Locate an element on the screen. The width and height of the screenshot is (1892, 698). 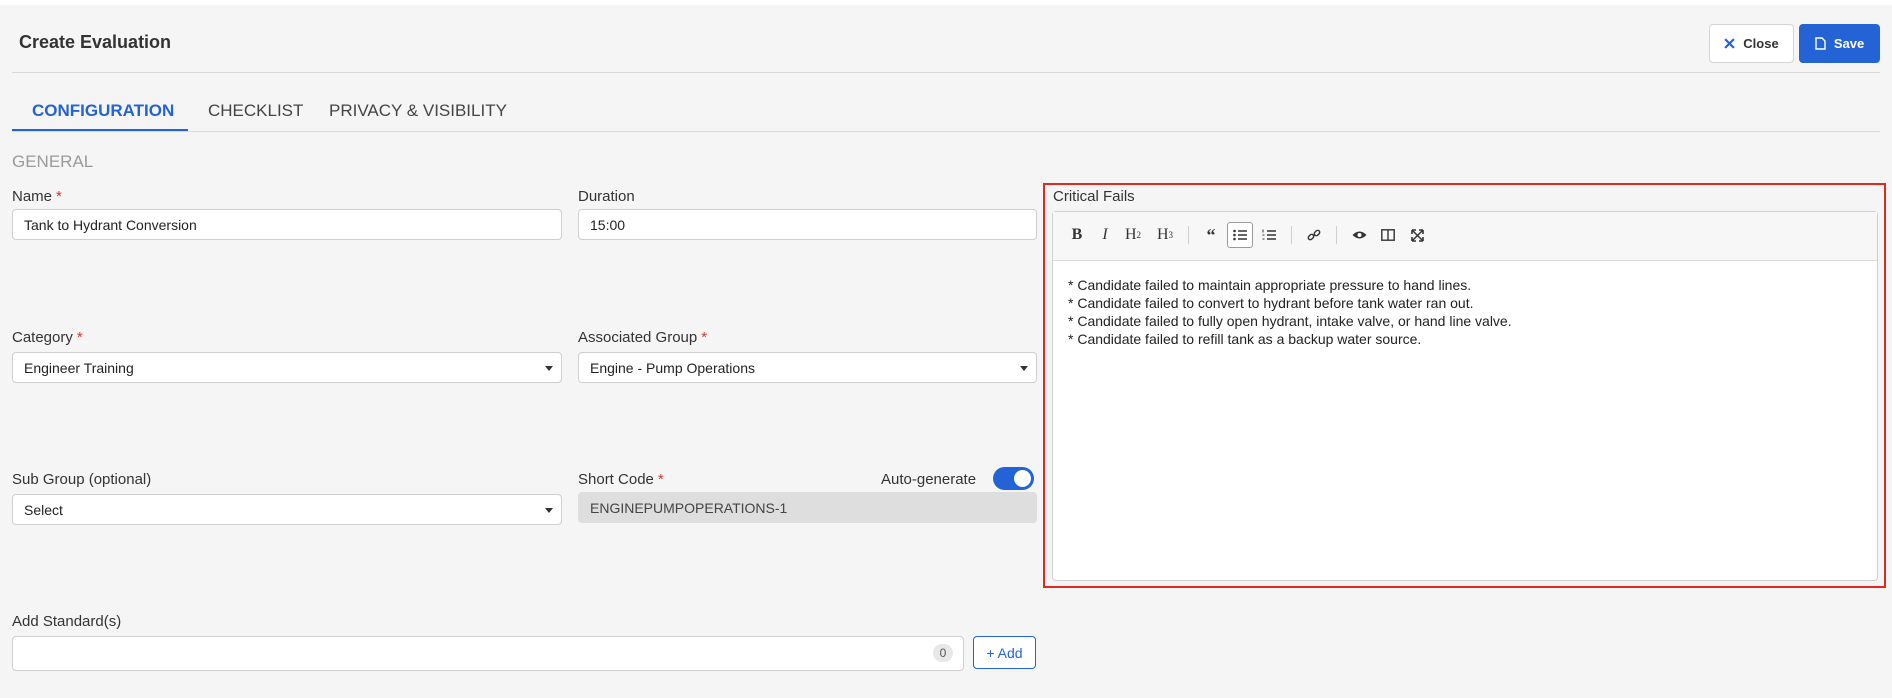
quote-icon: “ is located at coordinates (1211, 235).